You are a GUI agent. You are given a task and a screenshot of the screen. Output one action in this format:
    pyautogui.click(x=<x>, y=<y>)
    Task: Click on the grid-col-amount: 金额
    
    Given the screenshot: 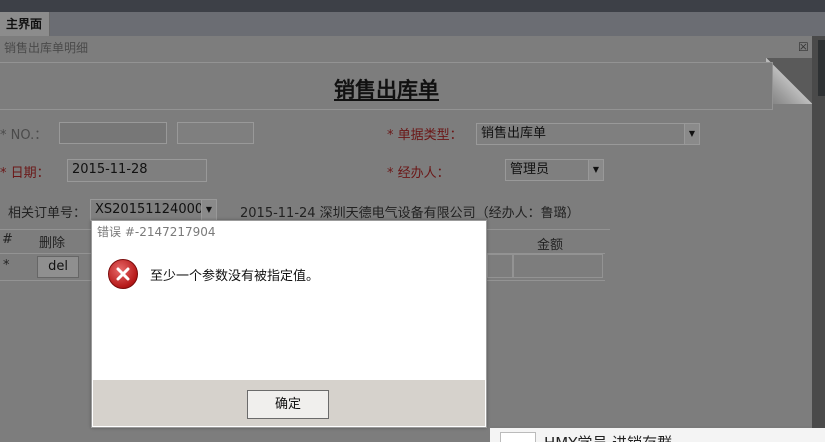 What is the action you would take?
    pyautogui.click(x=550, y=245)
    